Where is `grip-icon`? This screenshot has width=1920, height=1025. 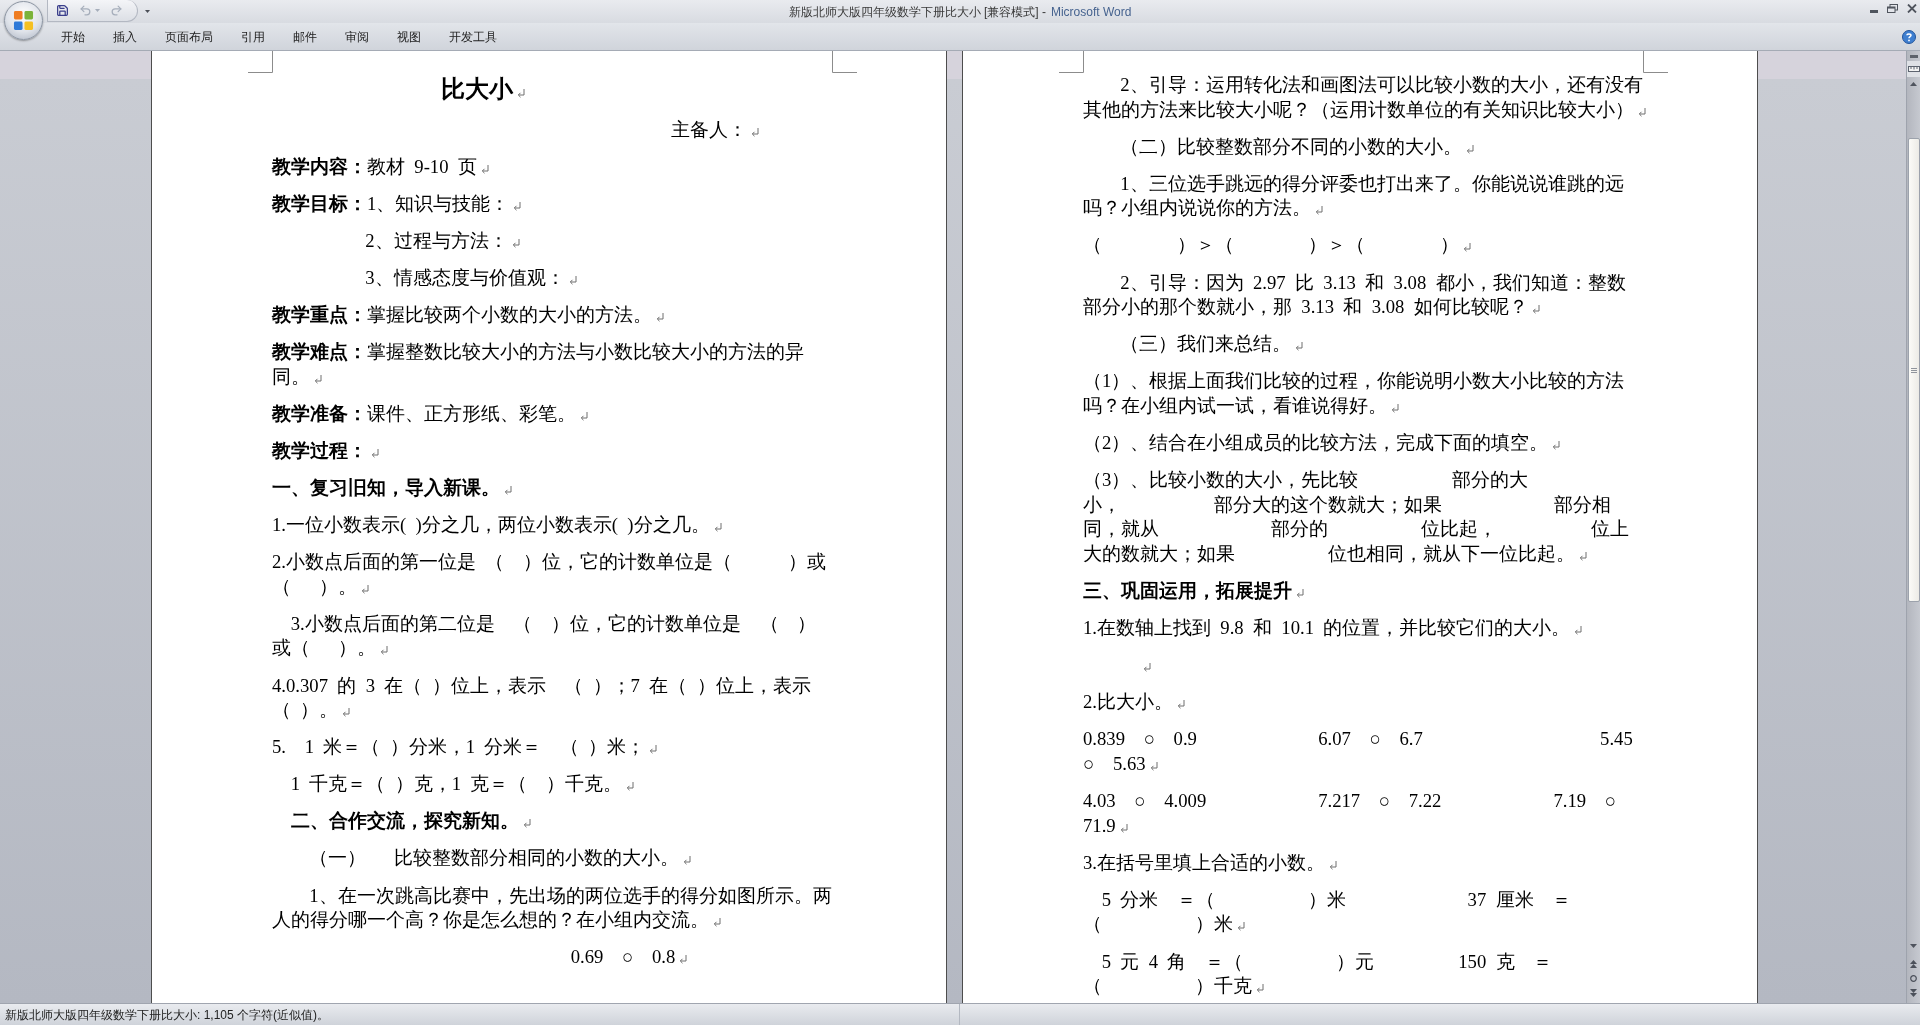
grip-icon is located at coordinates (1913, 370).